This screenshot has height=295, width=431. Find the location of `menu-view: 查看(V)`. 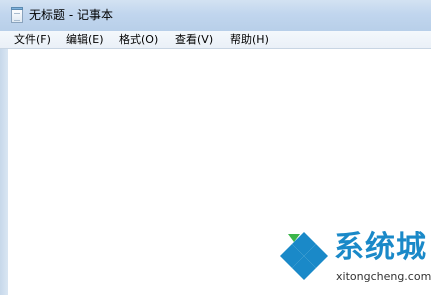

menu-view: 查看(V) is located at coordinates (194, 40).